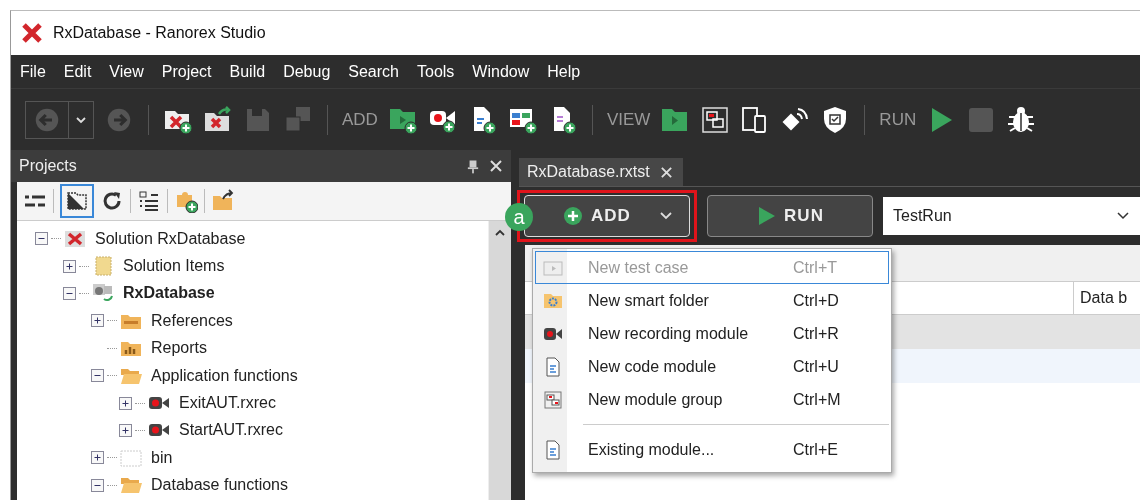  I want to click on document-tab: RxDatabase.rxtst, so click(601, 172).